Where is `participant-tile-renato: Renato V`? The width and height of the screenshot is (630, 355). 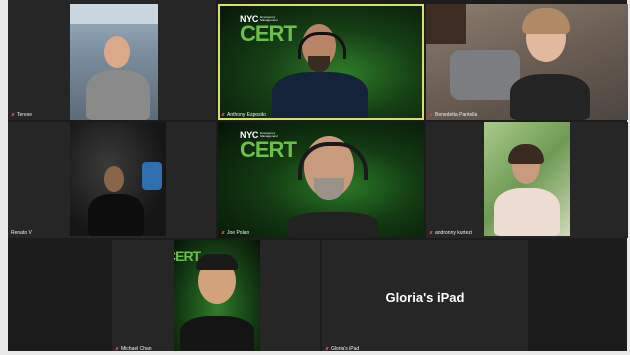
participant-tile-renato: Renato V is located at coordinates (112, 180).